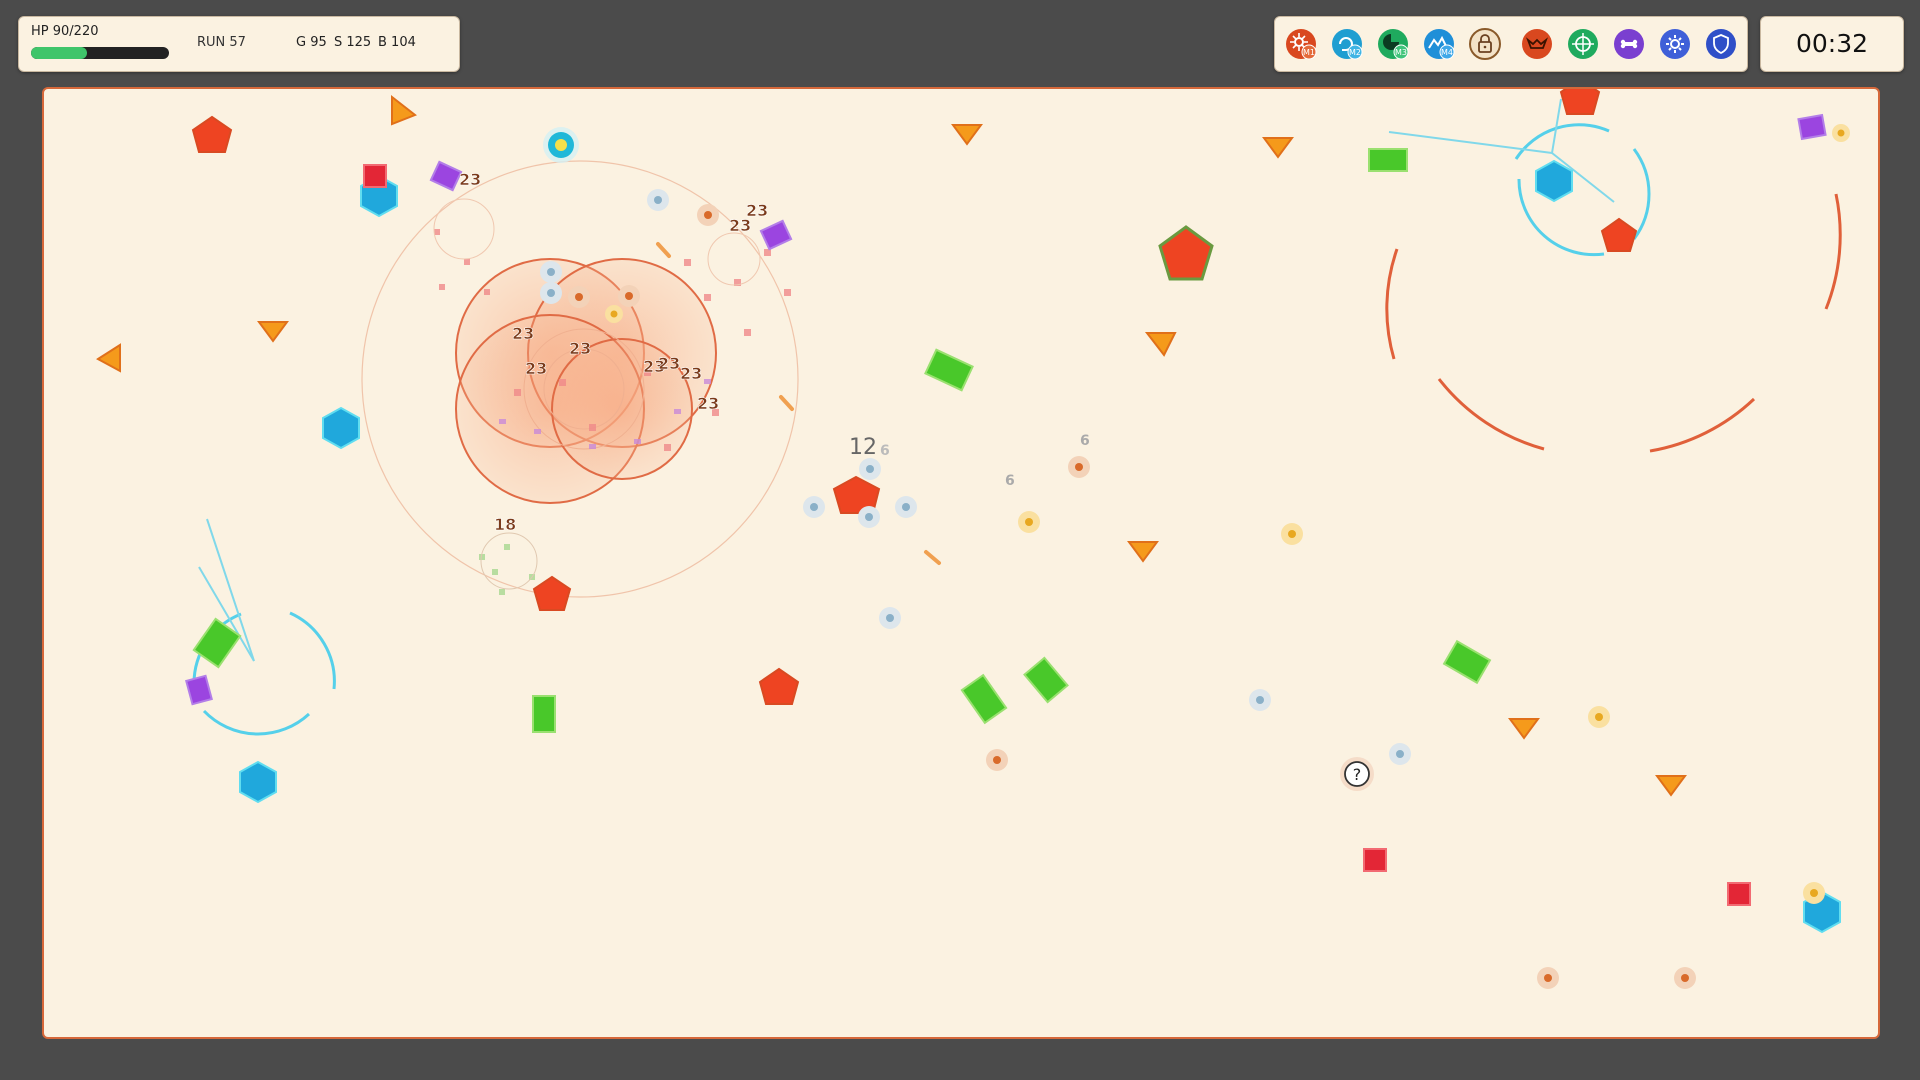 The height and width of the screenshot is (1080, 1920). I want to click on enemy-formation-top-right, so click(1613, 275).